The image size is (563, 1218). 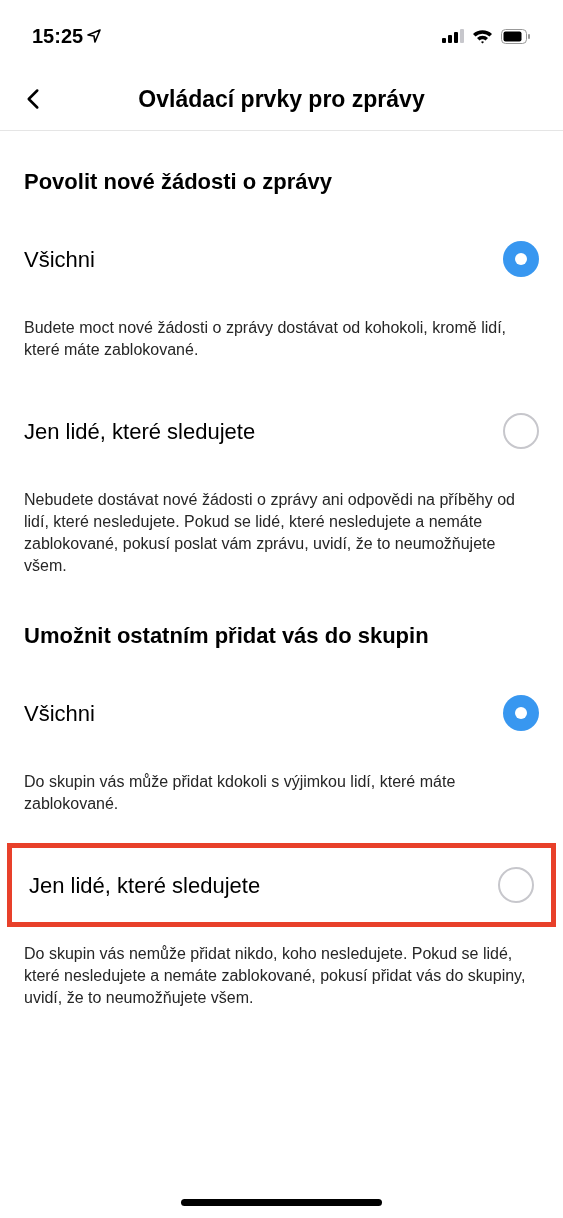 I want to click on option-description: Do skupin vás nemůže přidat nikdo, koho nesledujete. Pokud se lidé, které nesledujete a nemáte zablokované, pokusí přidat vás do skupiny, uvidí, že to neumožňujete všem., so click(x=275, y=976).